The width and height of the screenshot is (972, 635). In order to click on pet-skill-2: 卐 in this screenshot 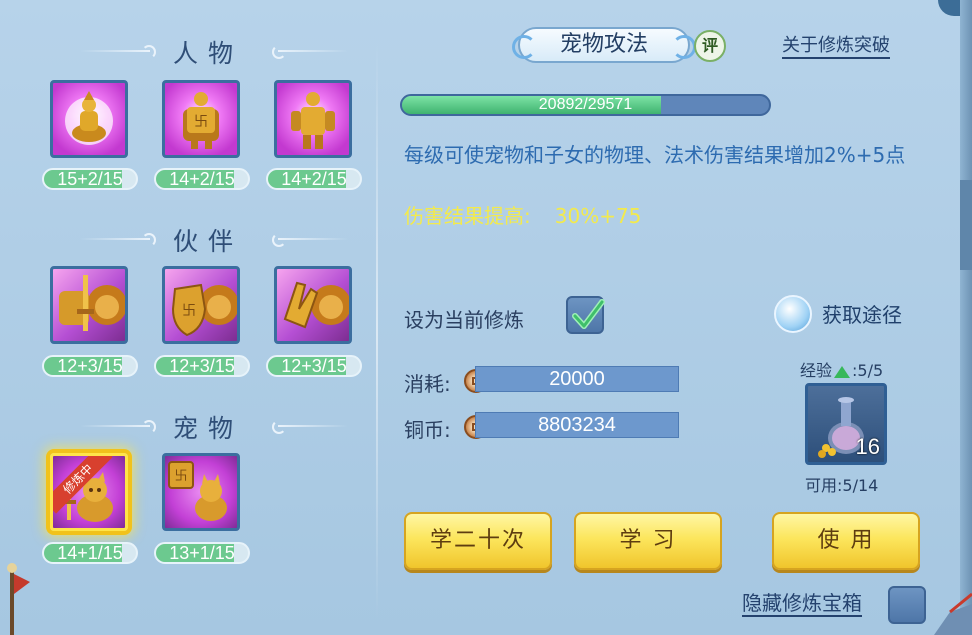, I will do `click(201, 492)`.